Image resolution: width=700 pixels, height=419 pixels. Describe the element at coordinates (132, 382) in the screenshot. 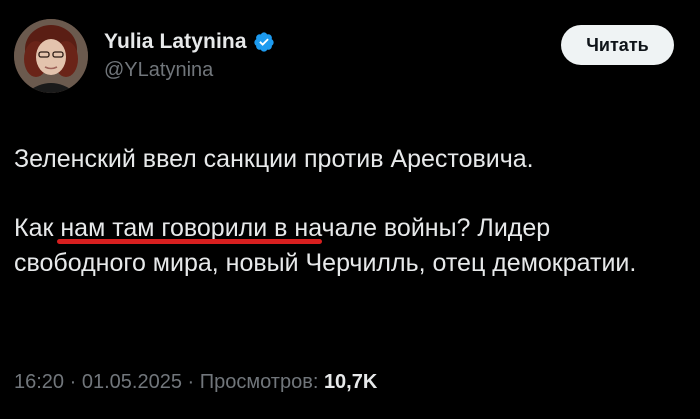

I see `tweet-date: 01.05.2025` at that location.